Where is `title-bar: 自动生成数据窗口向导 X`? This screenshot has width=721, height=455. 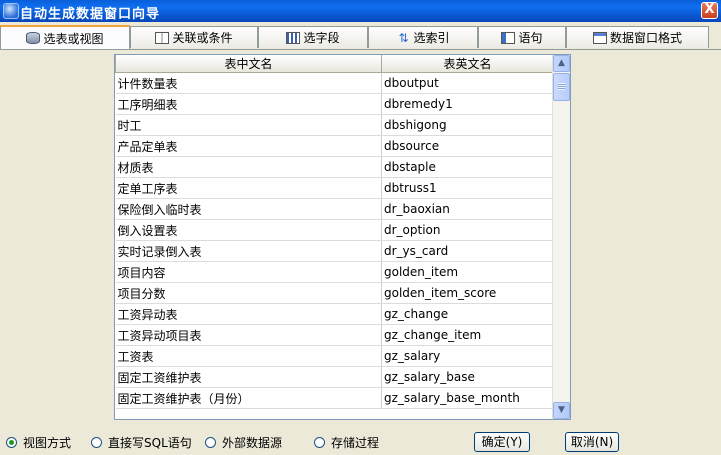
title-bar: 自动生成数据窗口向导 X is located at coordinates (360, 11).